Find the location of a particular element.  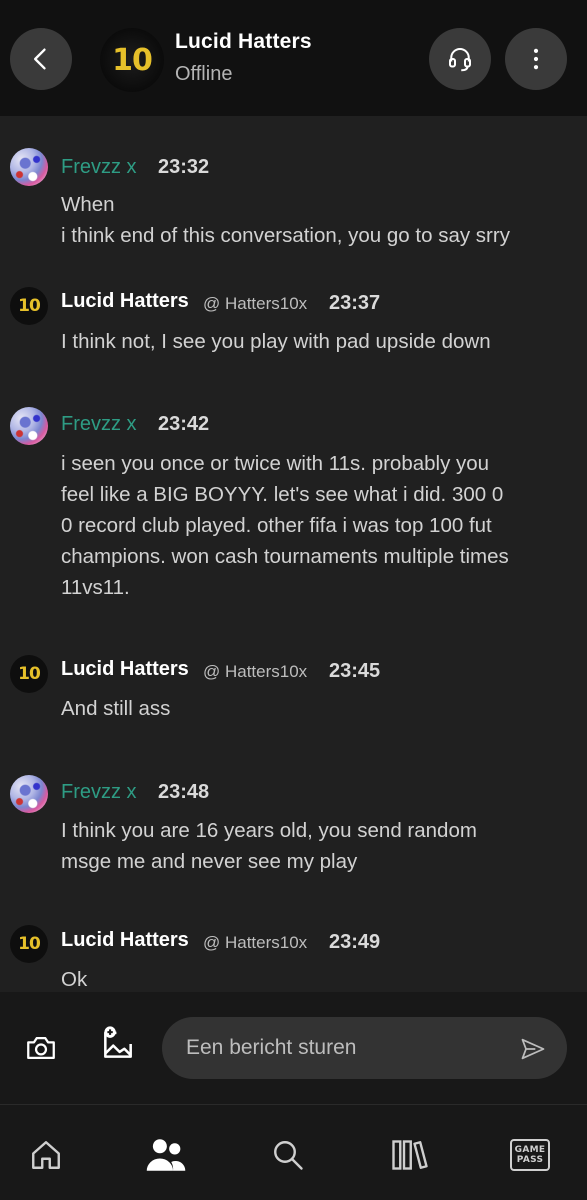

message-input-container is located at coordinates (364, 1048).